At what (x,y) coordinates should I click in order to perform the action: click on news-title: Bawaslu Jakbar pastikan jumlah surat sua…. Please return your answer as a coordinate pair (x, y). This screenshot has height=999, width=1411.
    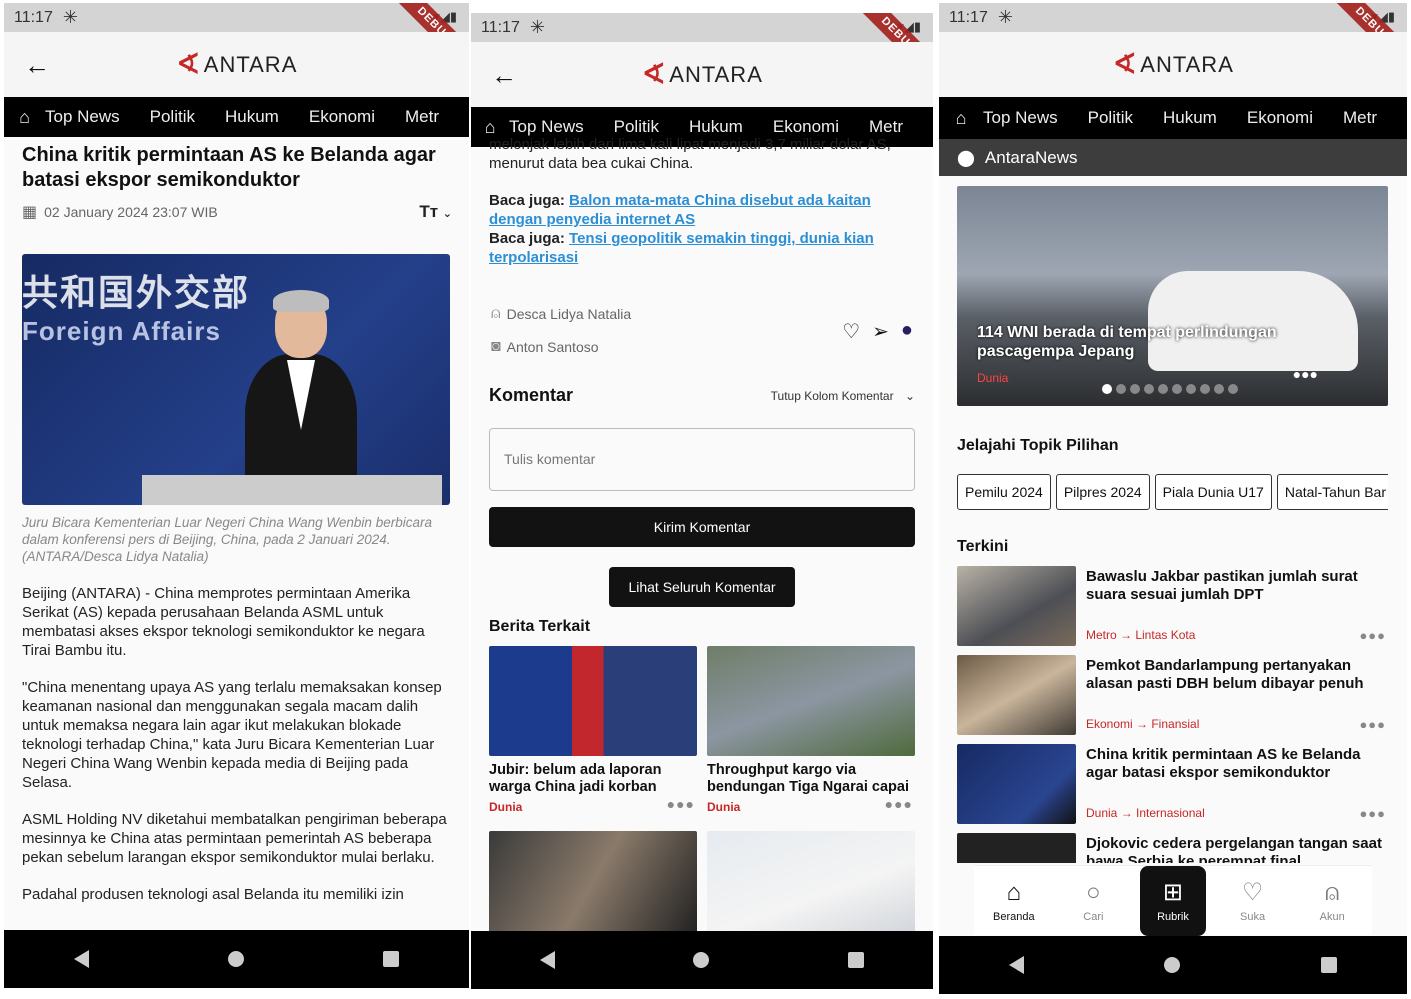
    Looking at the image, I should click on (1222, 585).